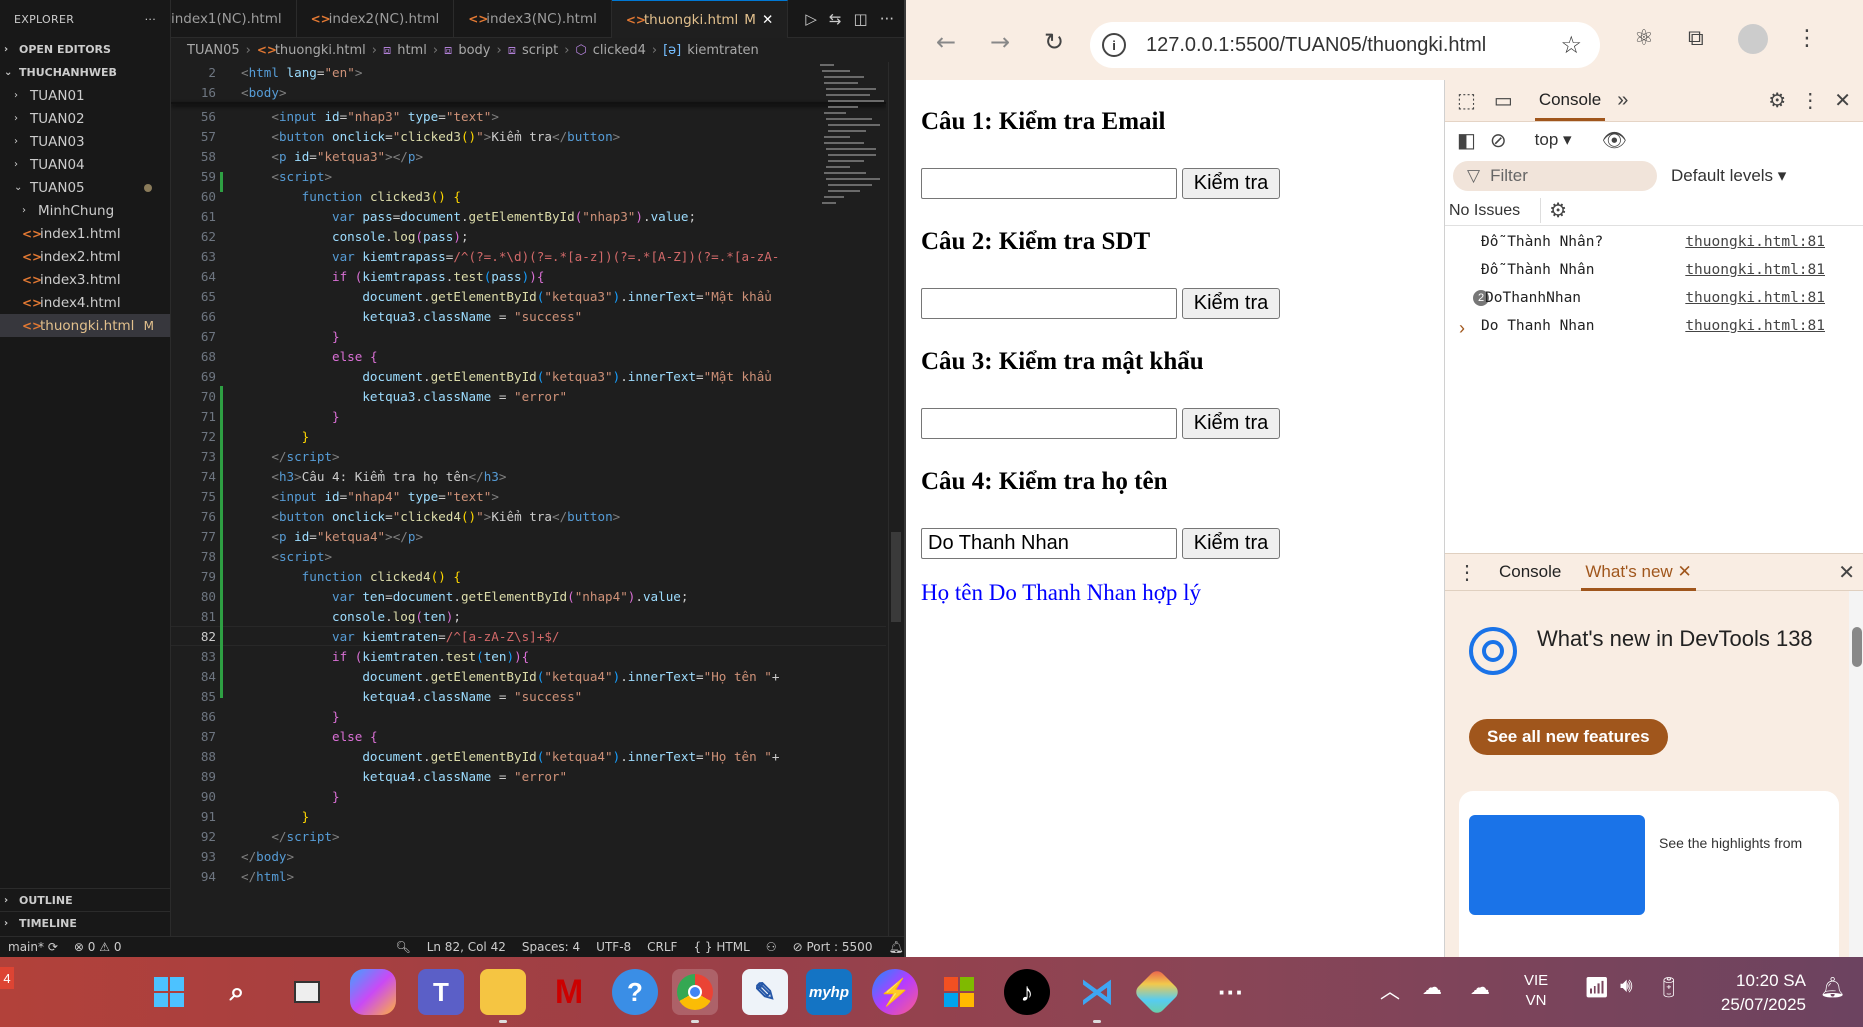  What do you see at coordinates (1231, 992) in the screenshot?
I see `more-apps-icon: ···` at bounding box center [1231, 992].